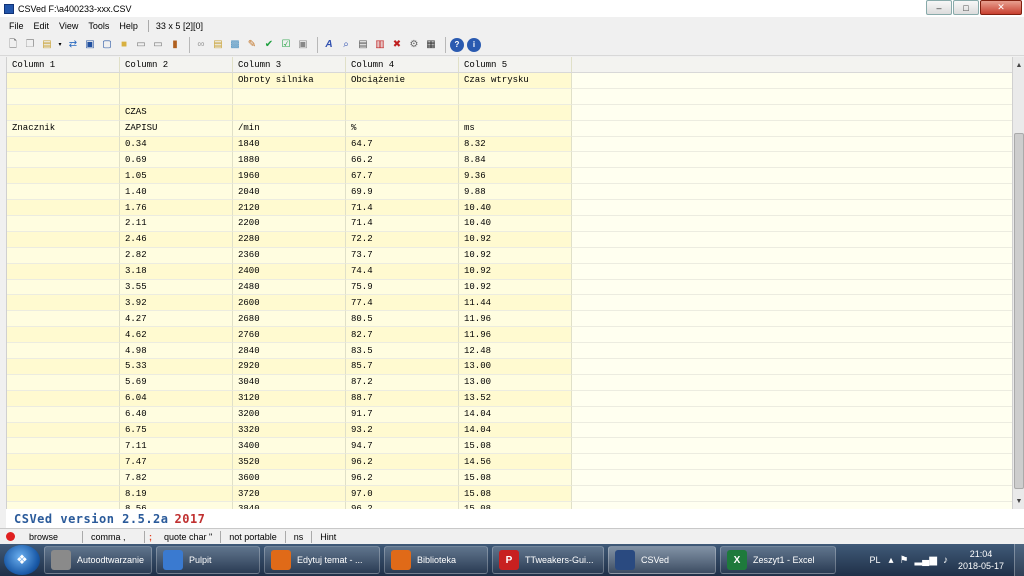 The image size is (1024, 576). I want to click on table-cell: 6.40, so click(176, 414).